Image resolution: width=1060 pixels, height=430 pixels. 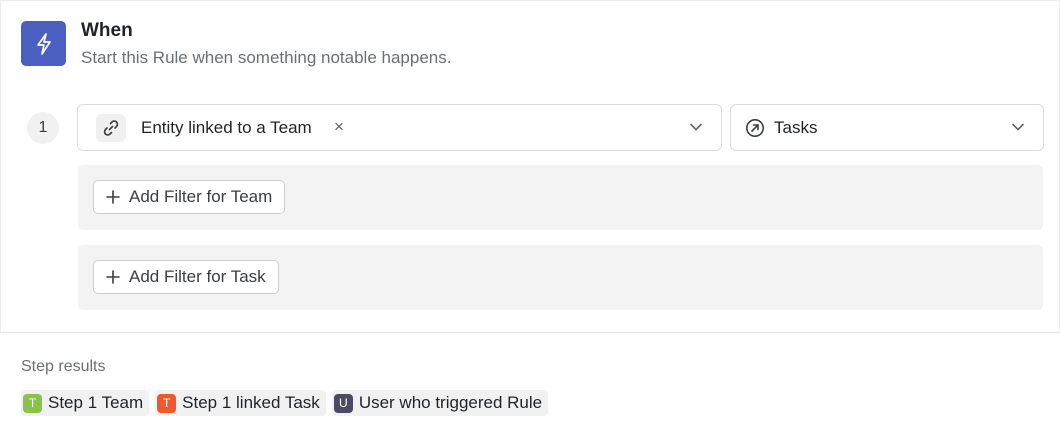 What do you see at coordinates (197, 276) in the screenshot?
I see `add-filter-task-label: Add Filter for Task` at bounding box center [197, 276].